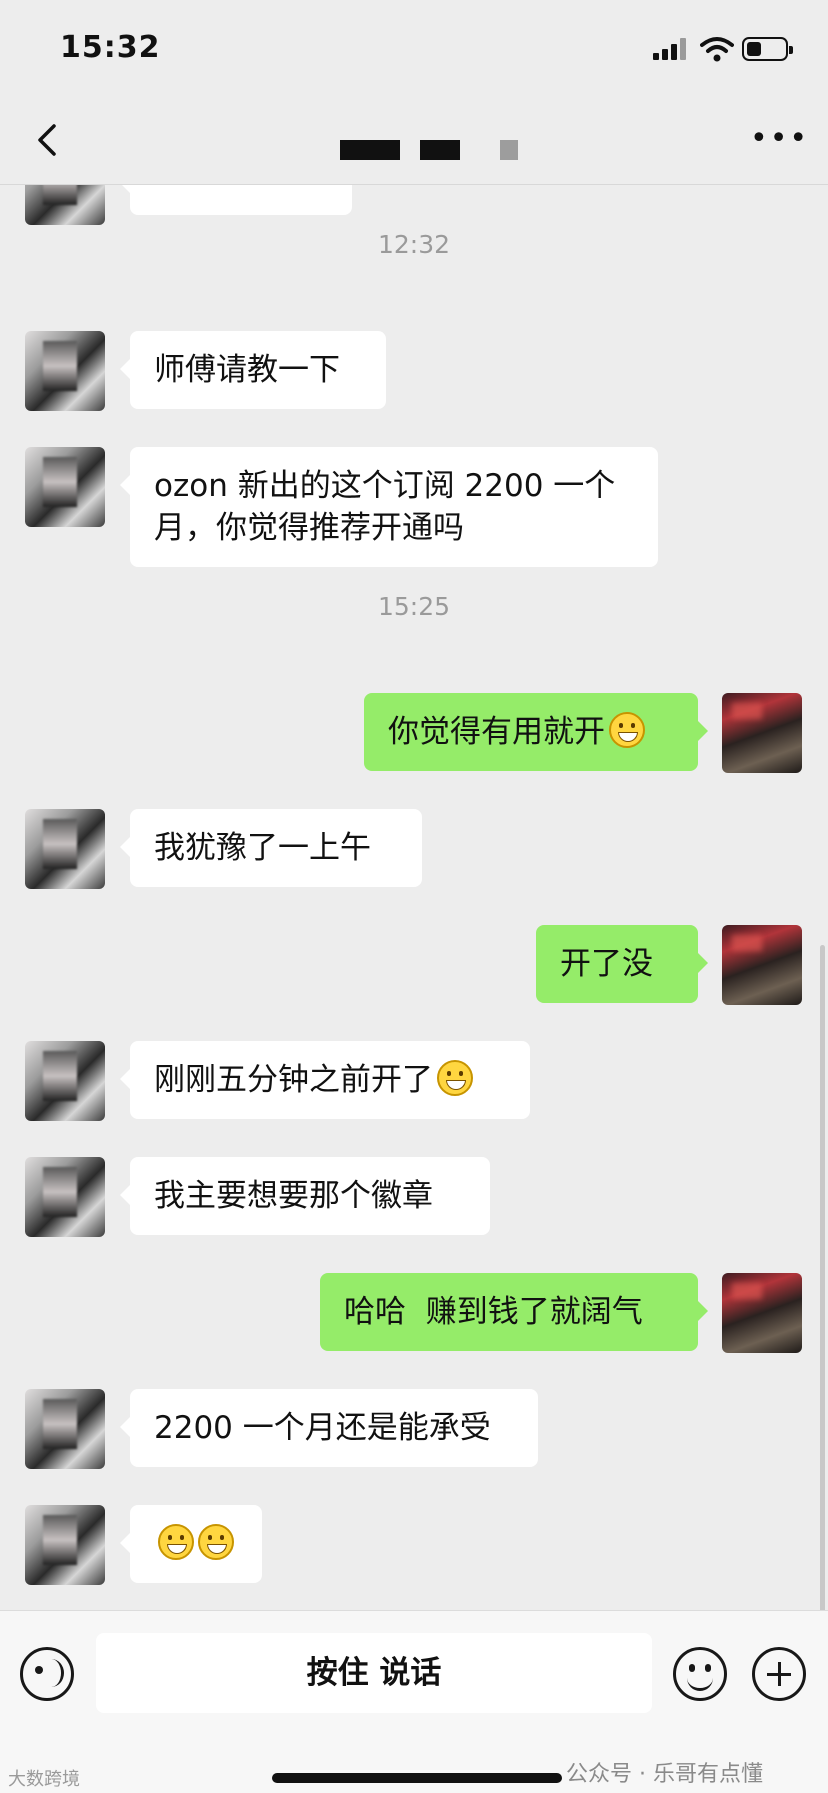  What do you see at coordinates (44, 1779) in the screenshot?
I see `watermark-left: 大数跨境` at bounding box center [44, 1779].